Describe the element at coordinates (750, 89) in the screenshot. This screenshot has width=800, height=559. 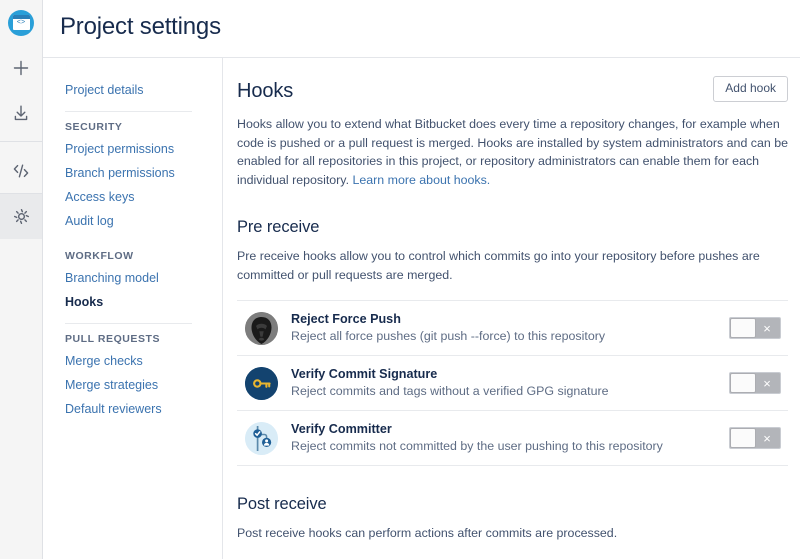
I see `add-hook-button: Add hook` at that location.